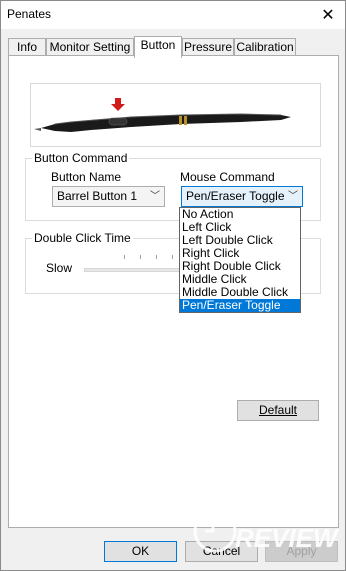 The image size is (346, 571). I want to click on tab-button: Button, so click(158, 47).